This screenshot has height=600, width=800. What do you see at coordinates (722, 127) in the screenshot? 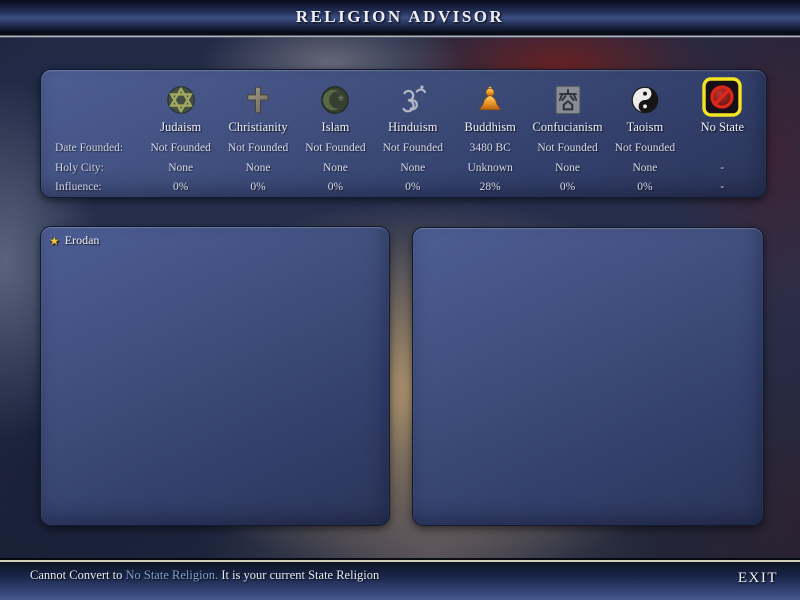
I see `religion-name-no-state: No State` at bounding box center [722, 127].